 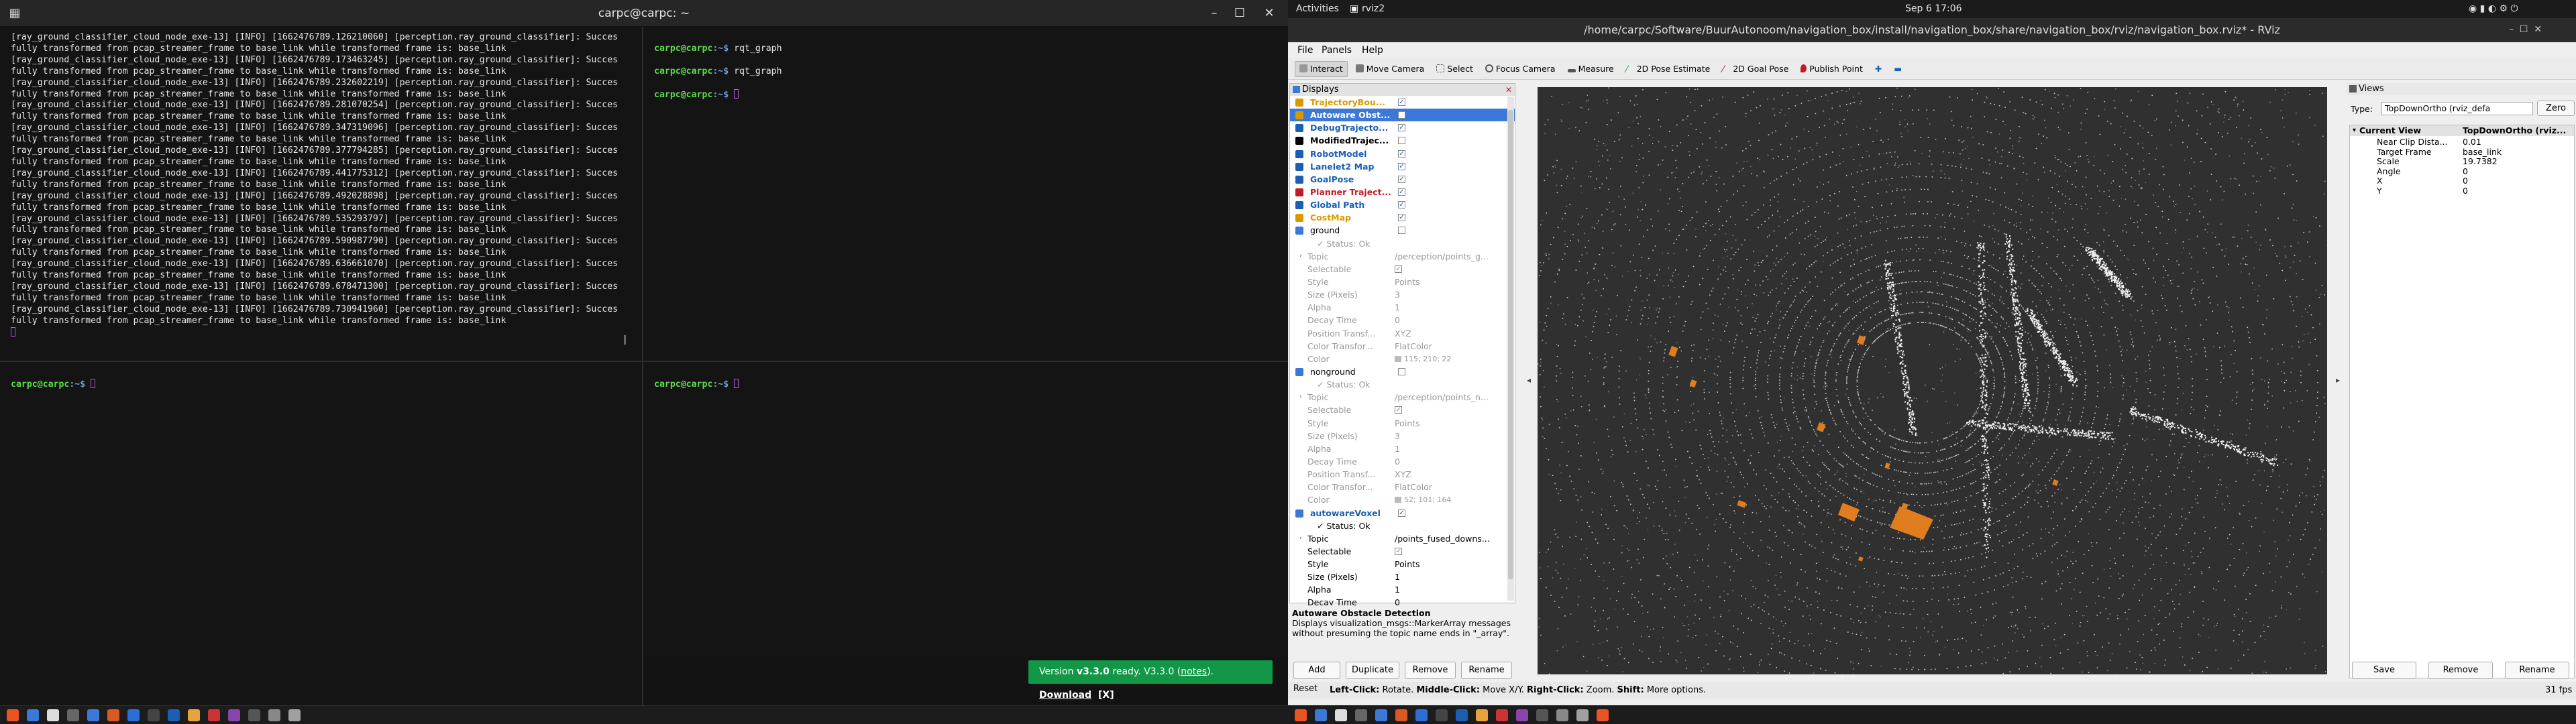 I want to click on display-item: Planner Traject... ✓, so click(x=1402, y=192).